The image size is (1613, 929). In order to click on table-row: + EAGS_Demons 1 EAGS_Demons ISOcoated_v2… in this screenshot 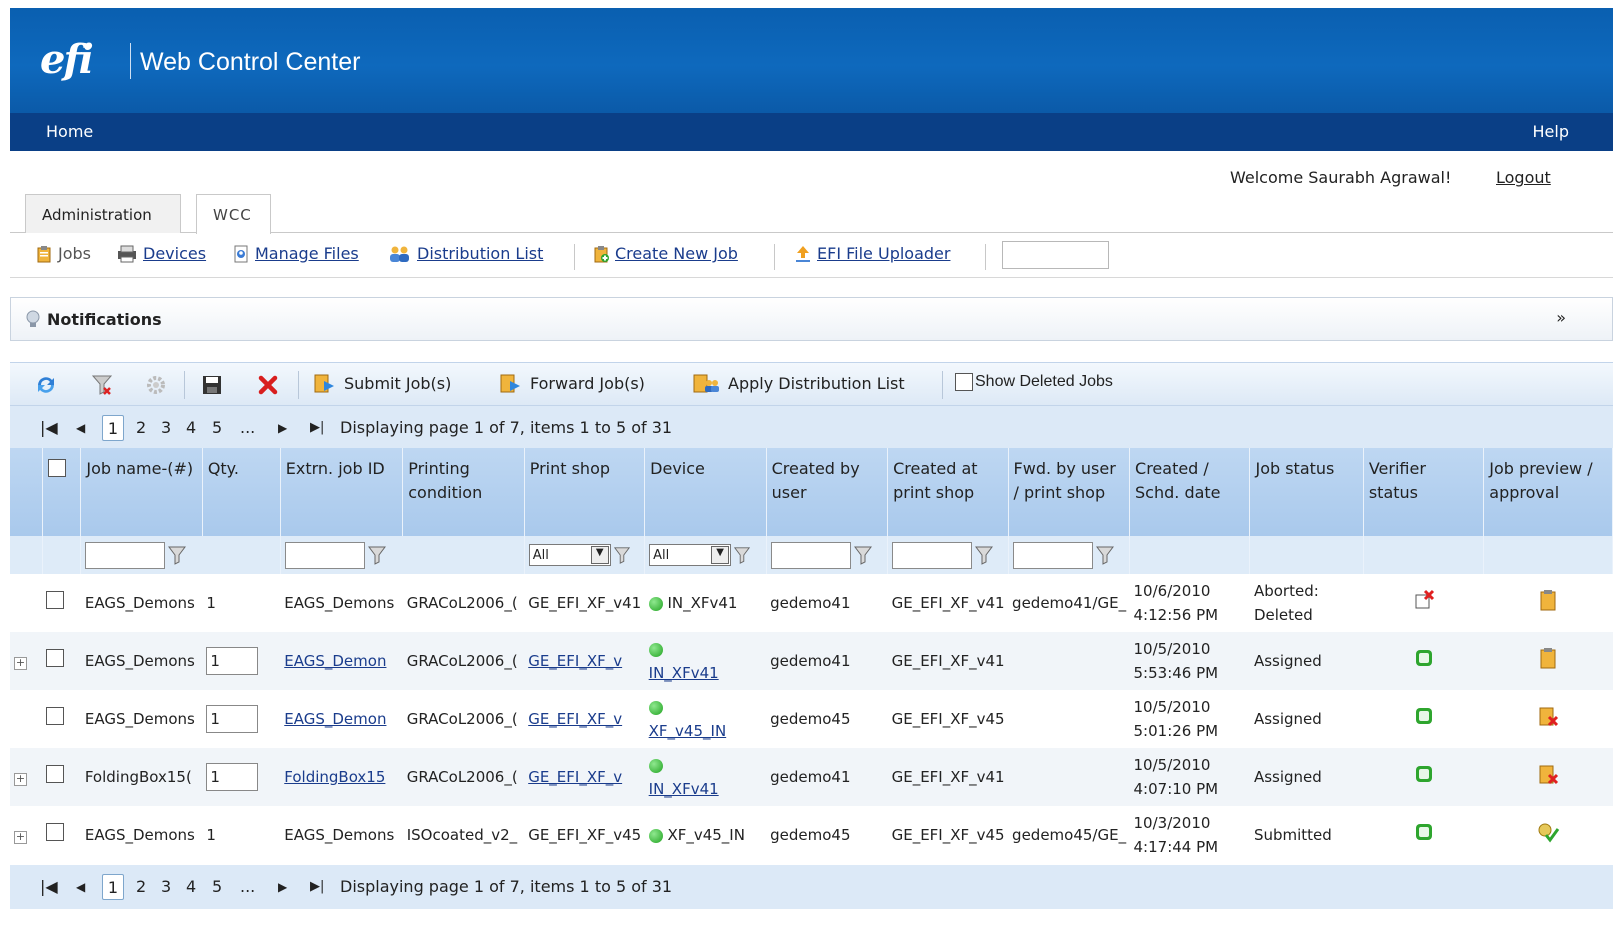, I will do `click(811, 835)`.